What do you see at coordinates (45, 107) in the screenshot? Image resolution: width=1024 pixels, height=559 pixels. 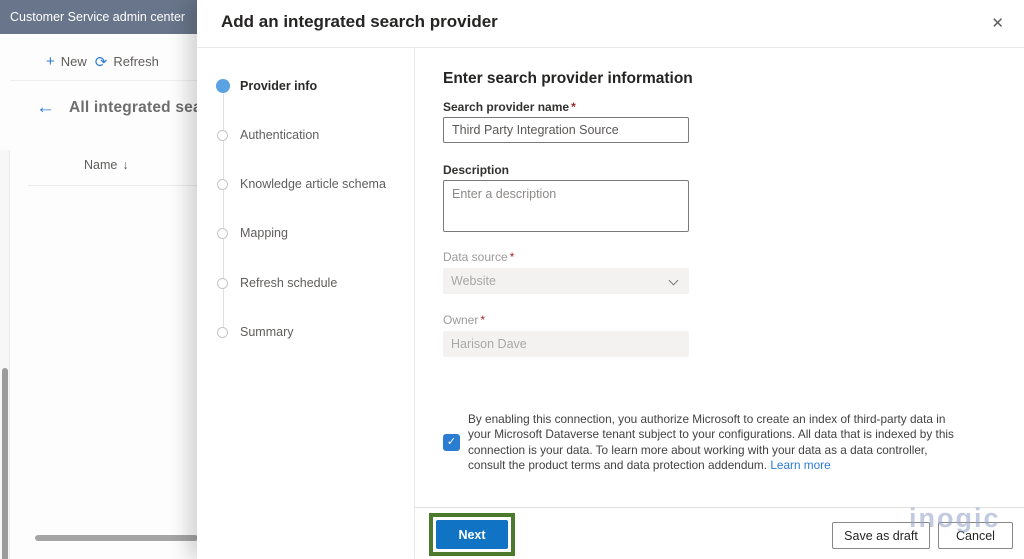 I see `back-arrow-icon: ←` at bounding box center [45, 107].